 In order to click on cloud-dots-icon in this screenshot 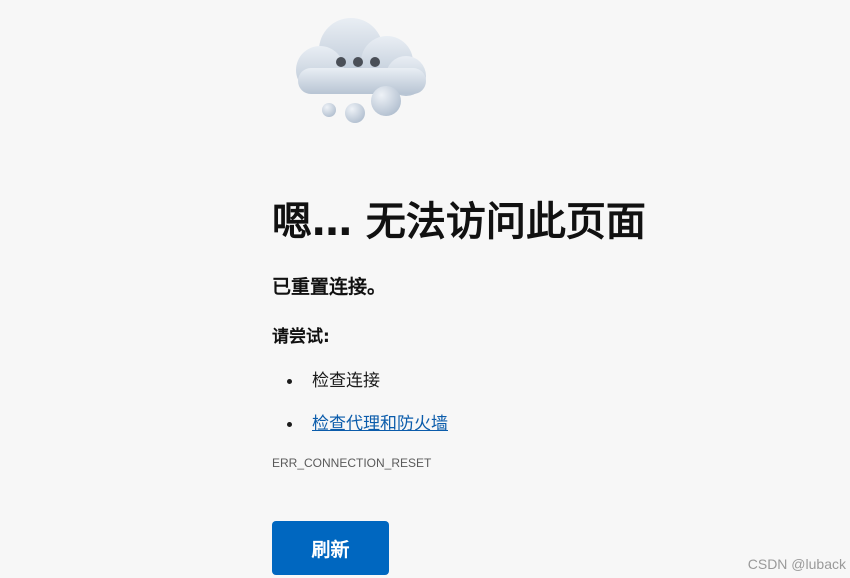, I will do `click(361, 70)`.